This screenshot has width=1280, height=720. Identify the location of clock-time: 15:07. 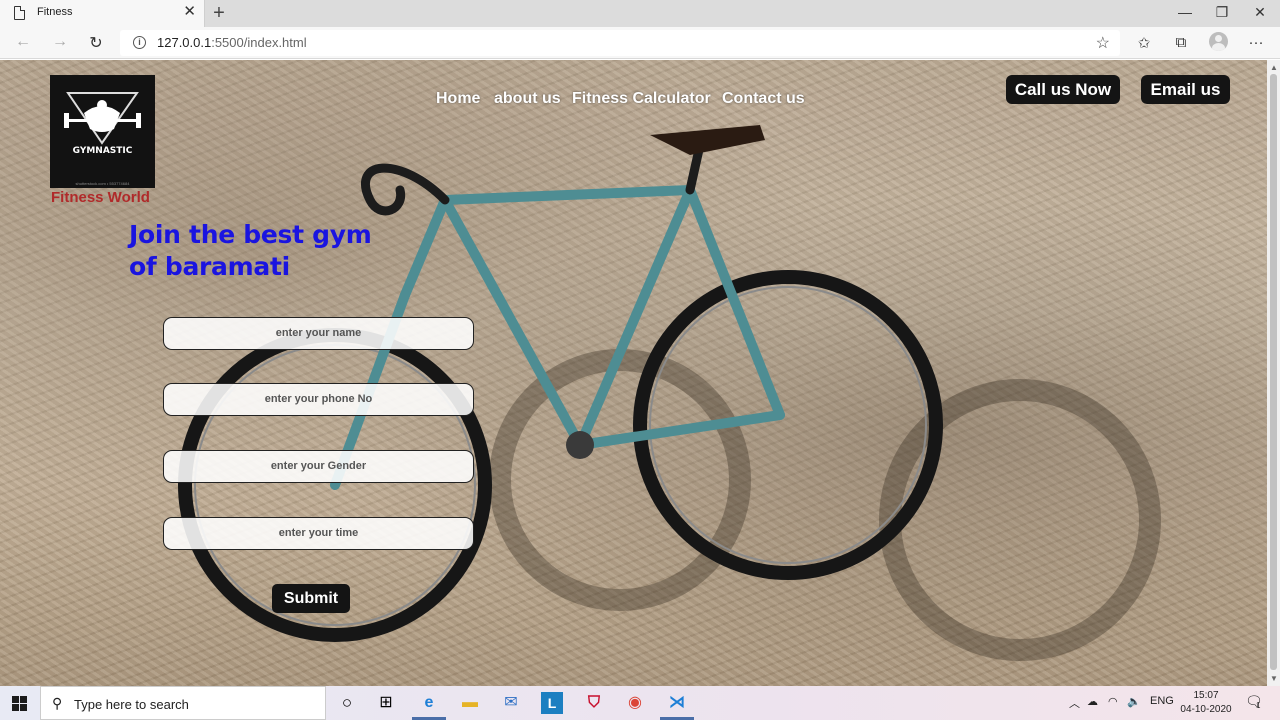
(1206, 695).